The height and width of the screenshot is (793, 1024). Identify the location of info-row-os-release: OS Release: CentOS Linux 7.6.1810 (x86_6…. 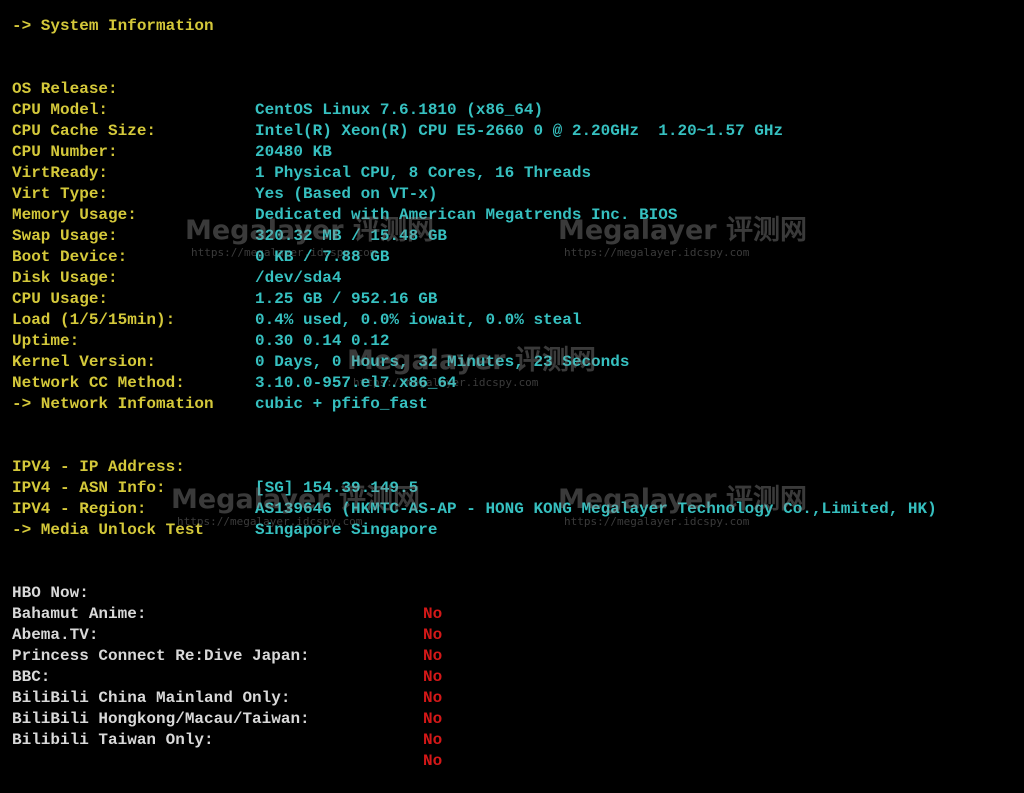
(518, 88).